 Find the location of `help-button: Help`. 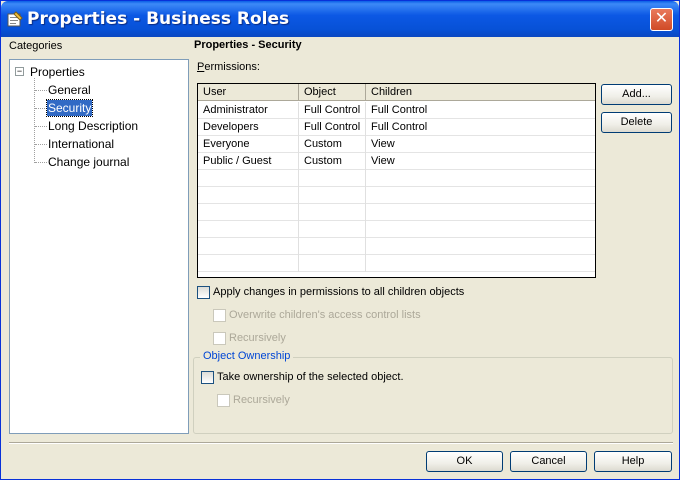

help-button: Help is located at coordinates (633, 461).